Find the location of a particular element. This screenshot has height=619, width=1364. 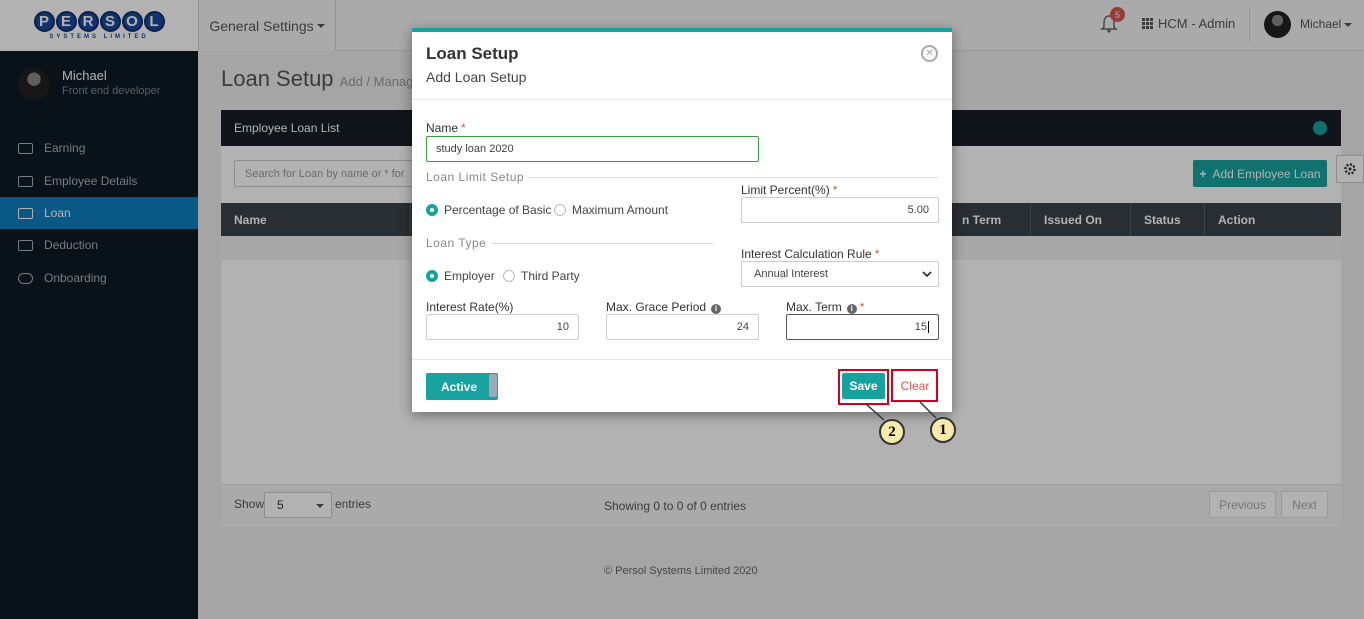

interest-rate-label: Interest Rate(%) is located at coordinates (470, 307).